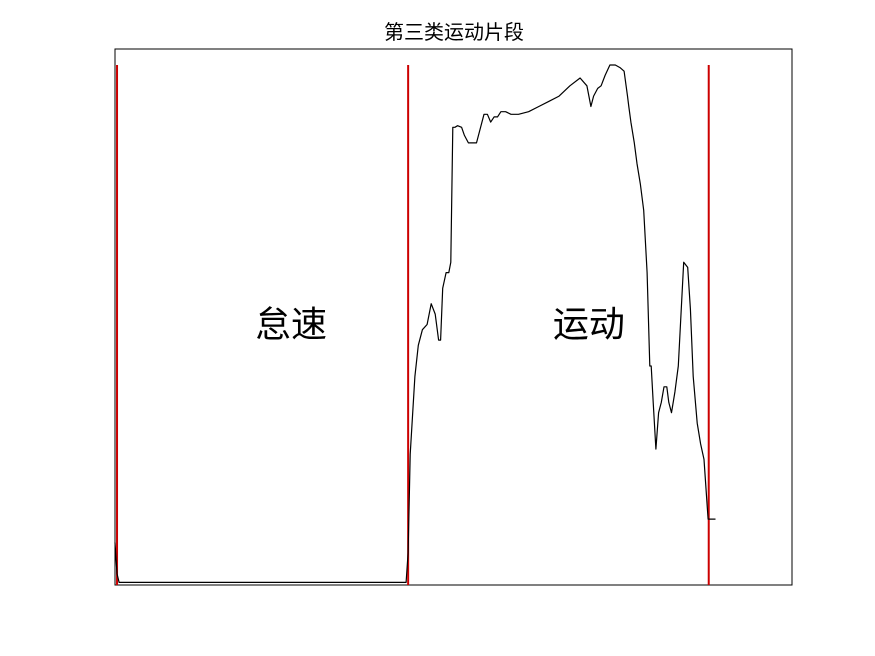 The width and height of the screenshot is (875, 656). I want to click on chart-title: 第三类运动片段, so click(454, 32).